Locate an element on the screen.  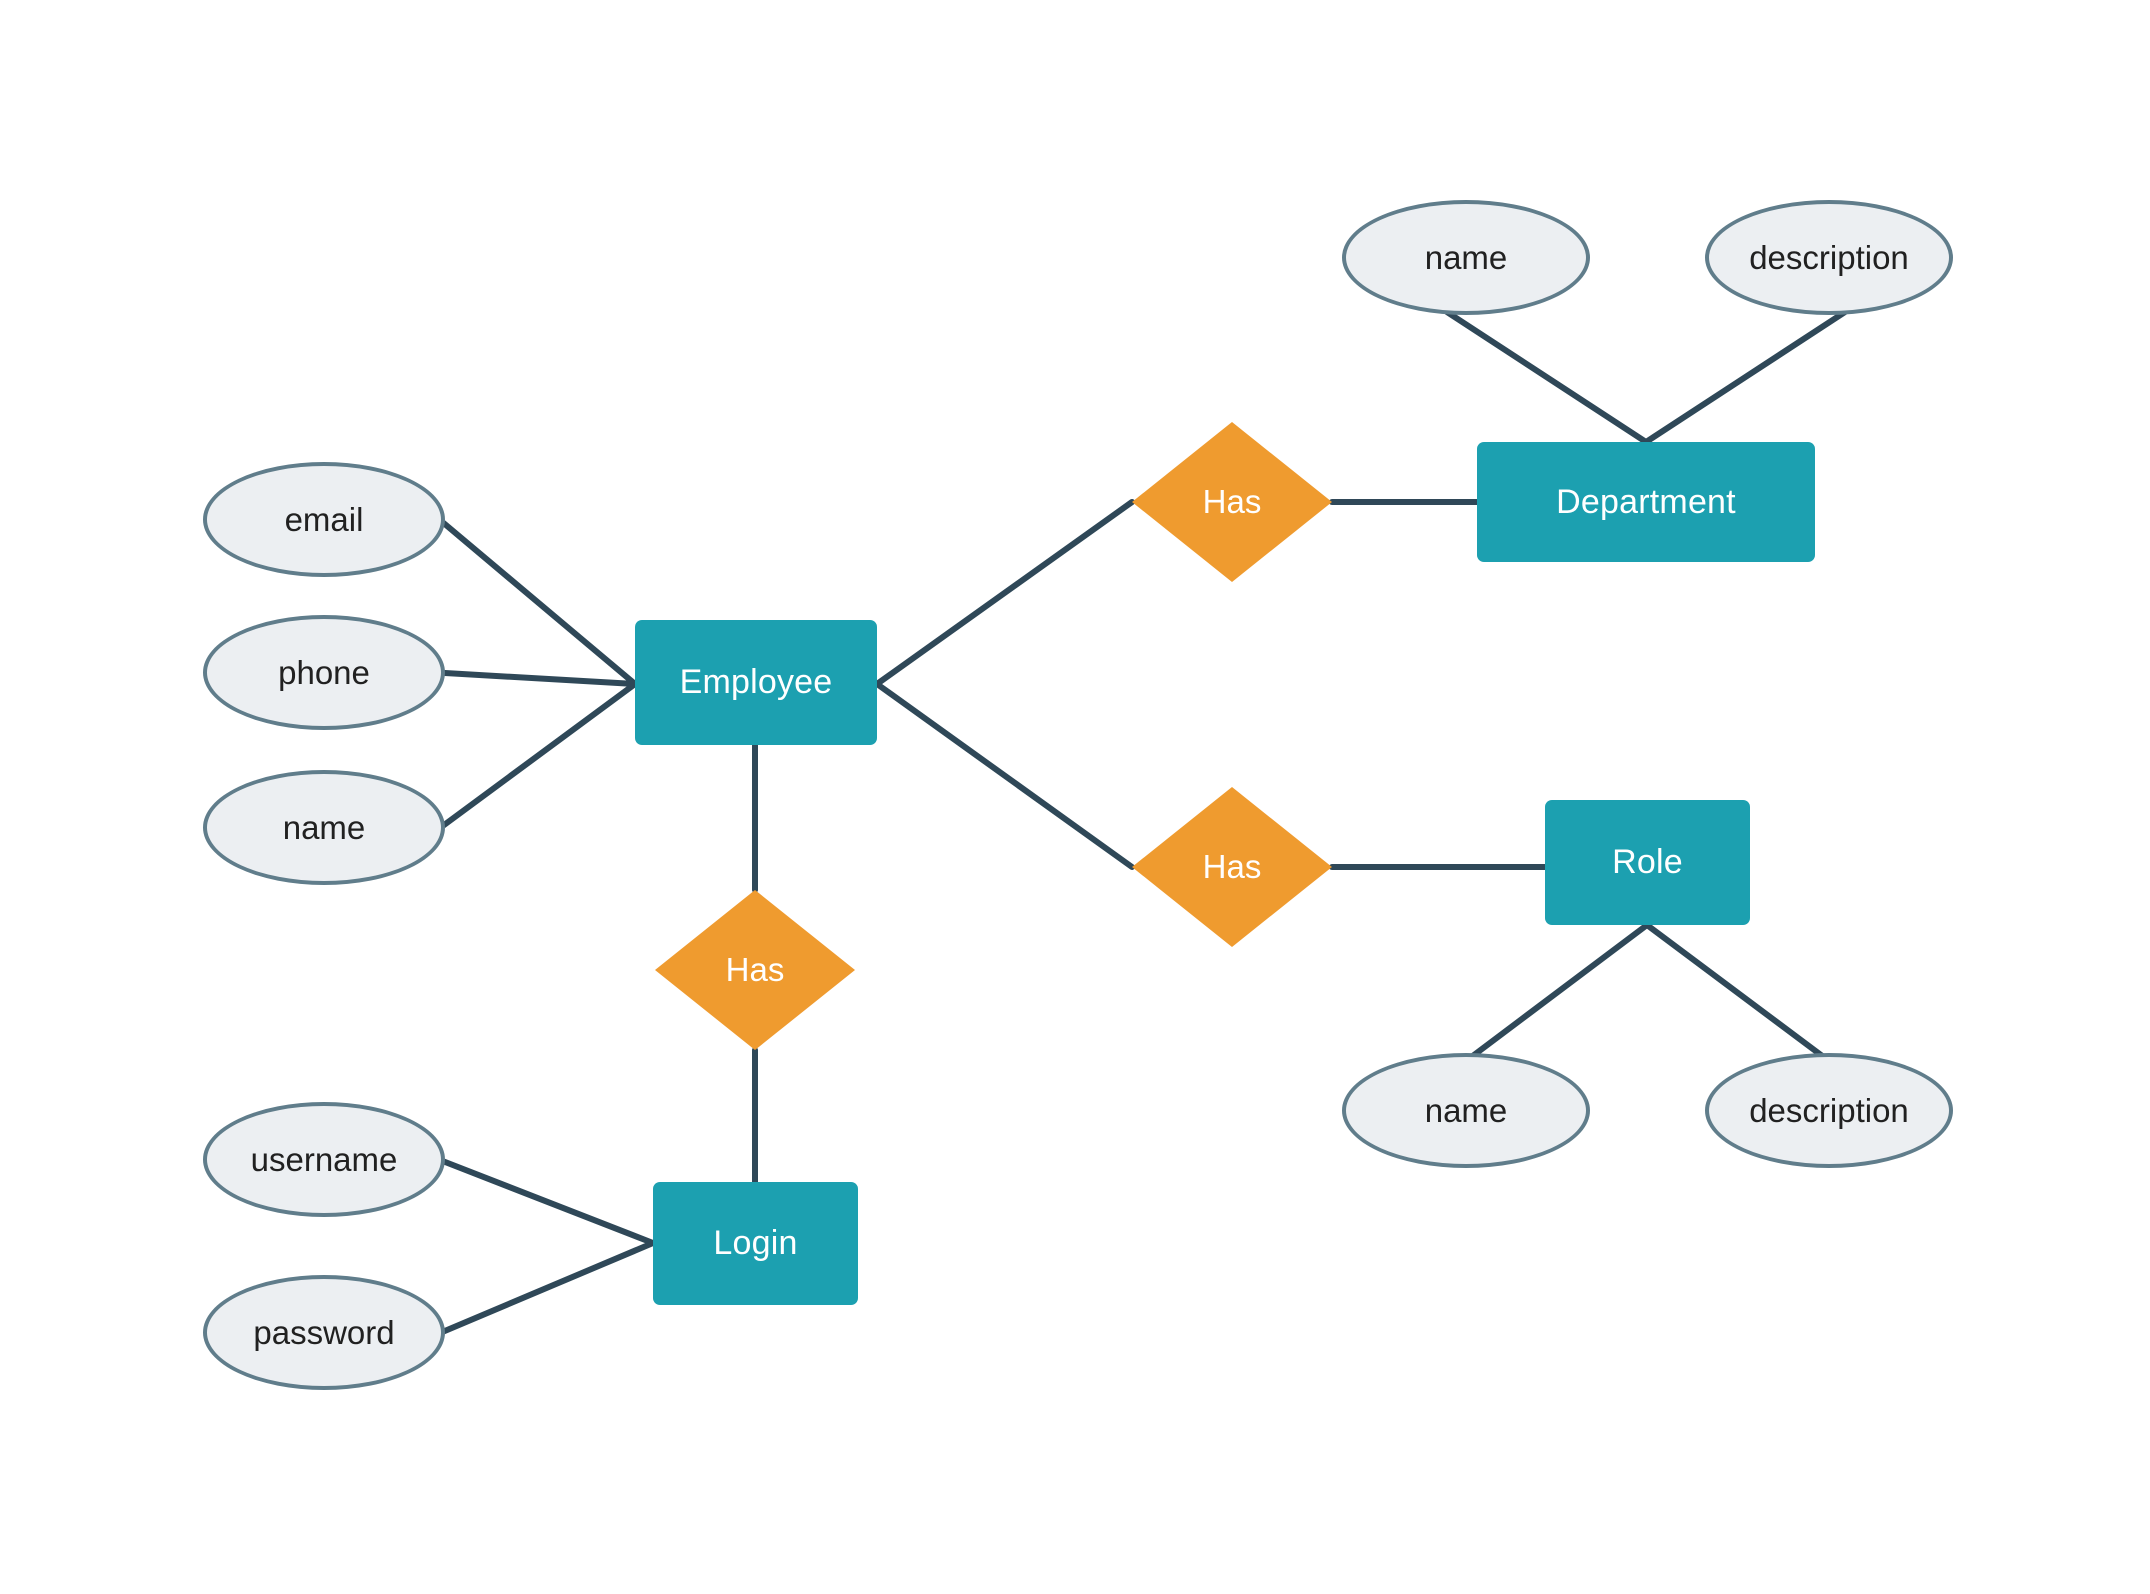
entity-employee: Employee is located at coordinates (756, 682).